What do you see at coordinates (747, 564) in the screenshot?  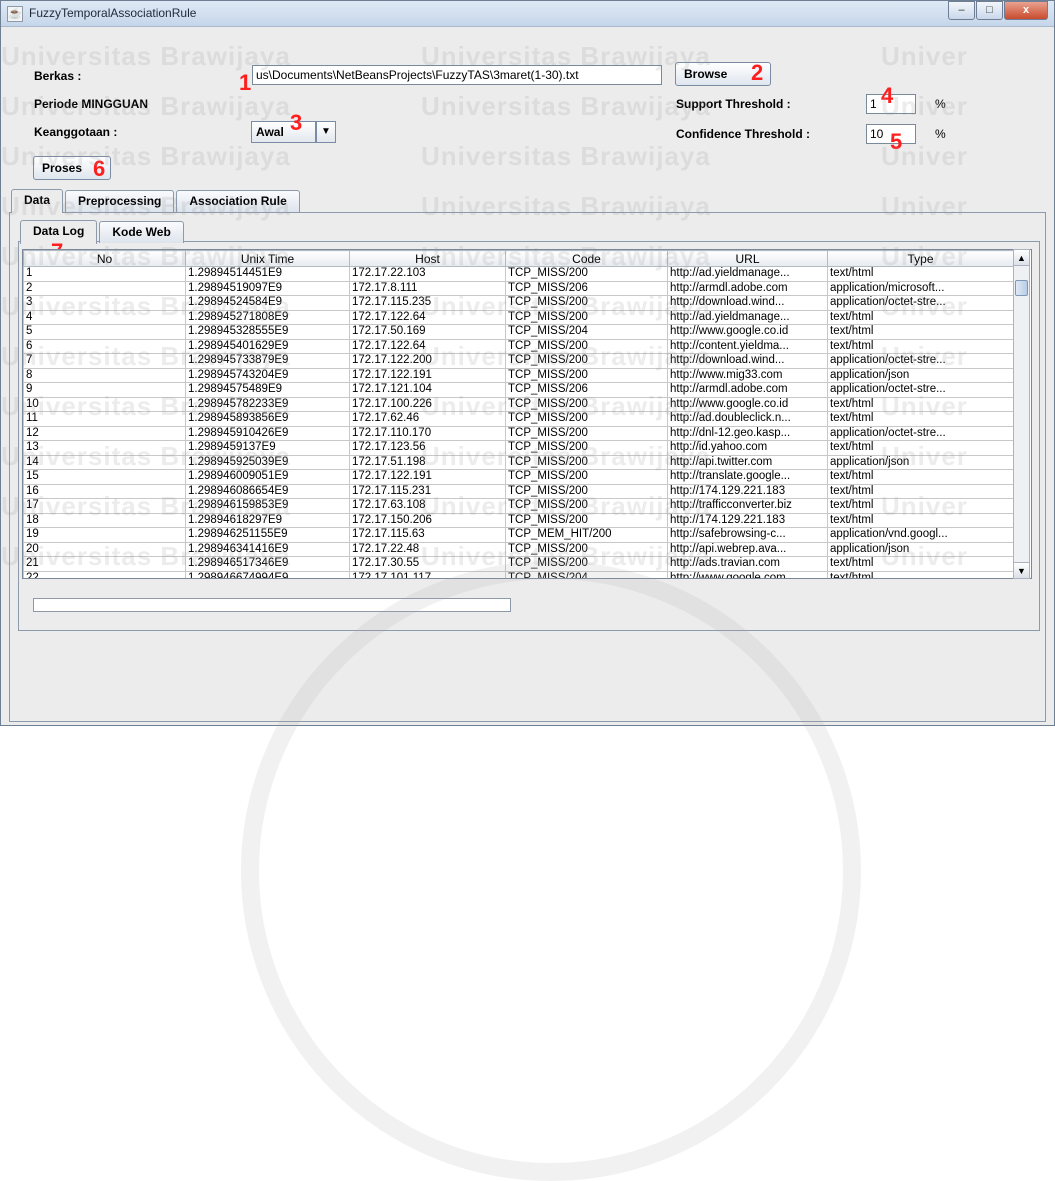 I see `table-cell: http://ads.travian.com` at bounding box center [747, 564].